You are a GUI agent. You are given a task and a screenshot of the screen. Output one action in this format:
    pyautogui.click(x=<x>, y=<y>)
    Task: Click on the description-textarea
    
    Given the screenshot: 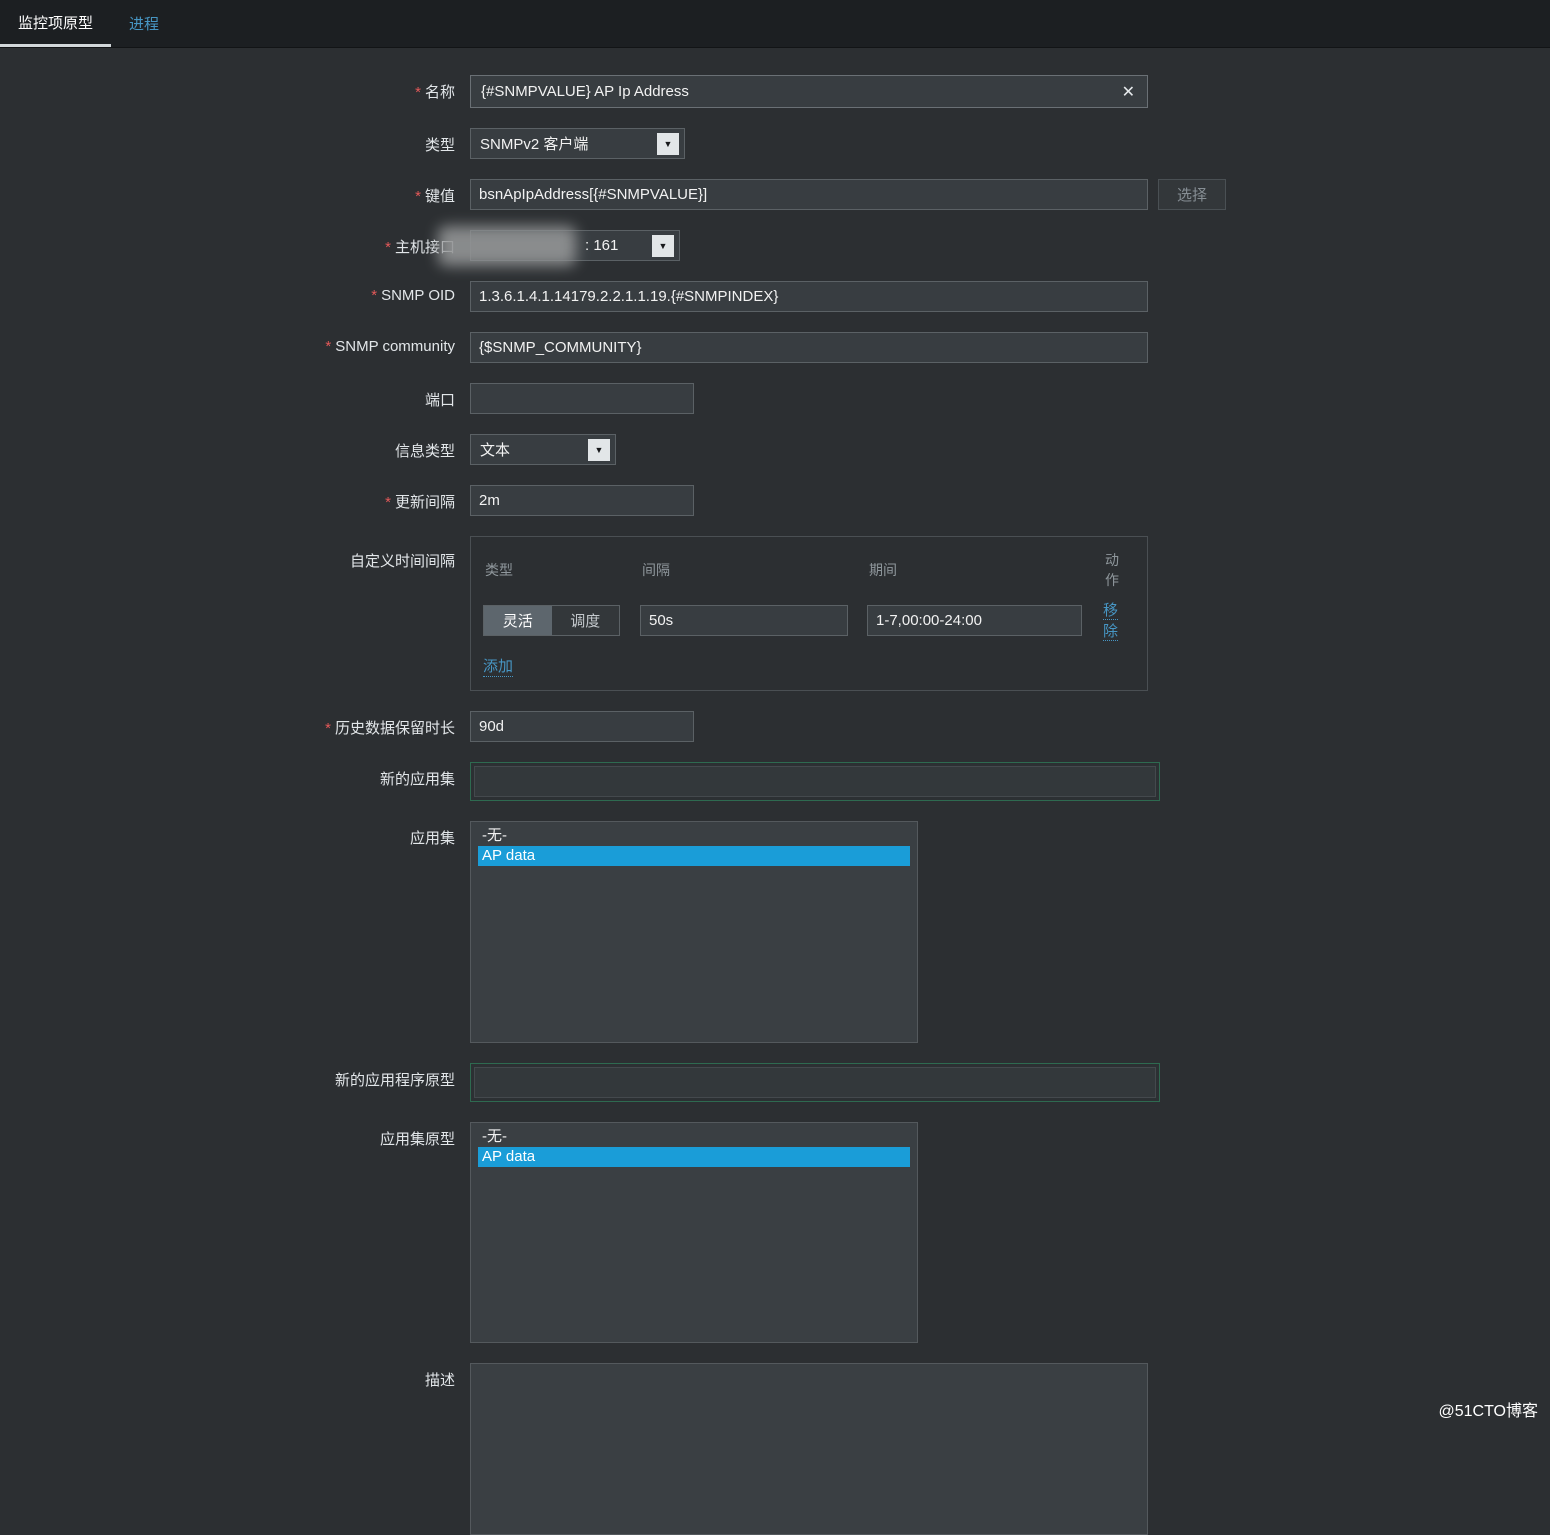 What is the action you would take?
    pyautogui.click(x=809, y=1449)
    